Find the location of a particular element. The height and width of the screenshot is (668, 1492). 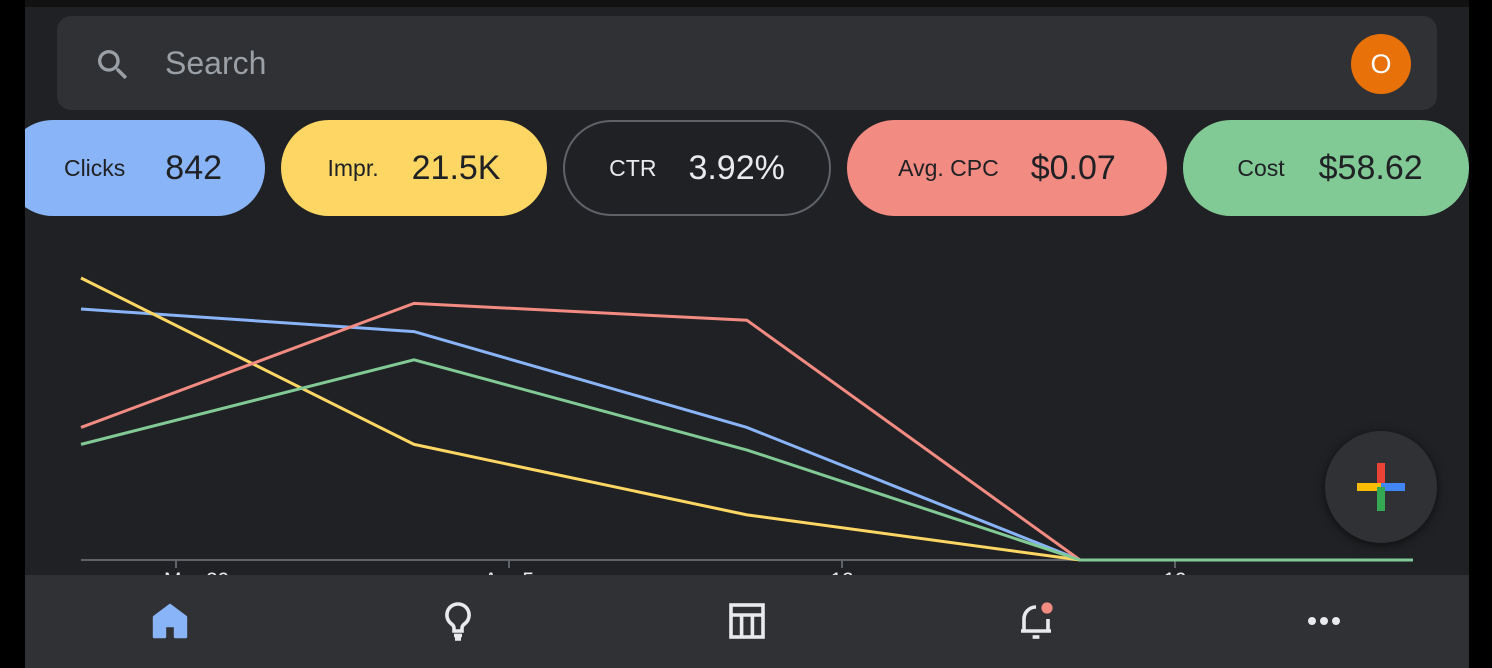

nav-more is located at coordinates (1324, 621).